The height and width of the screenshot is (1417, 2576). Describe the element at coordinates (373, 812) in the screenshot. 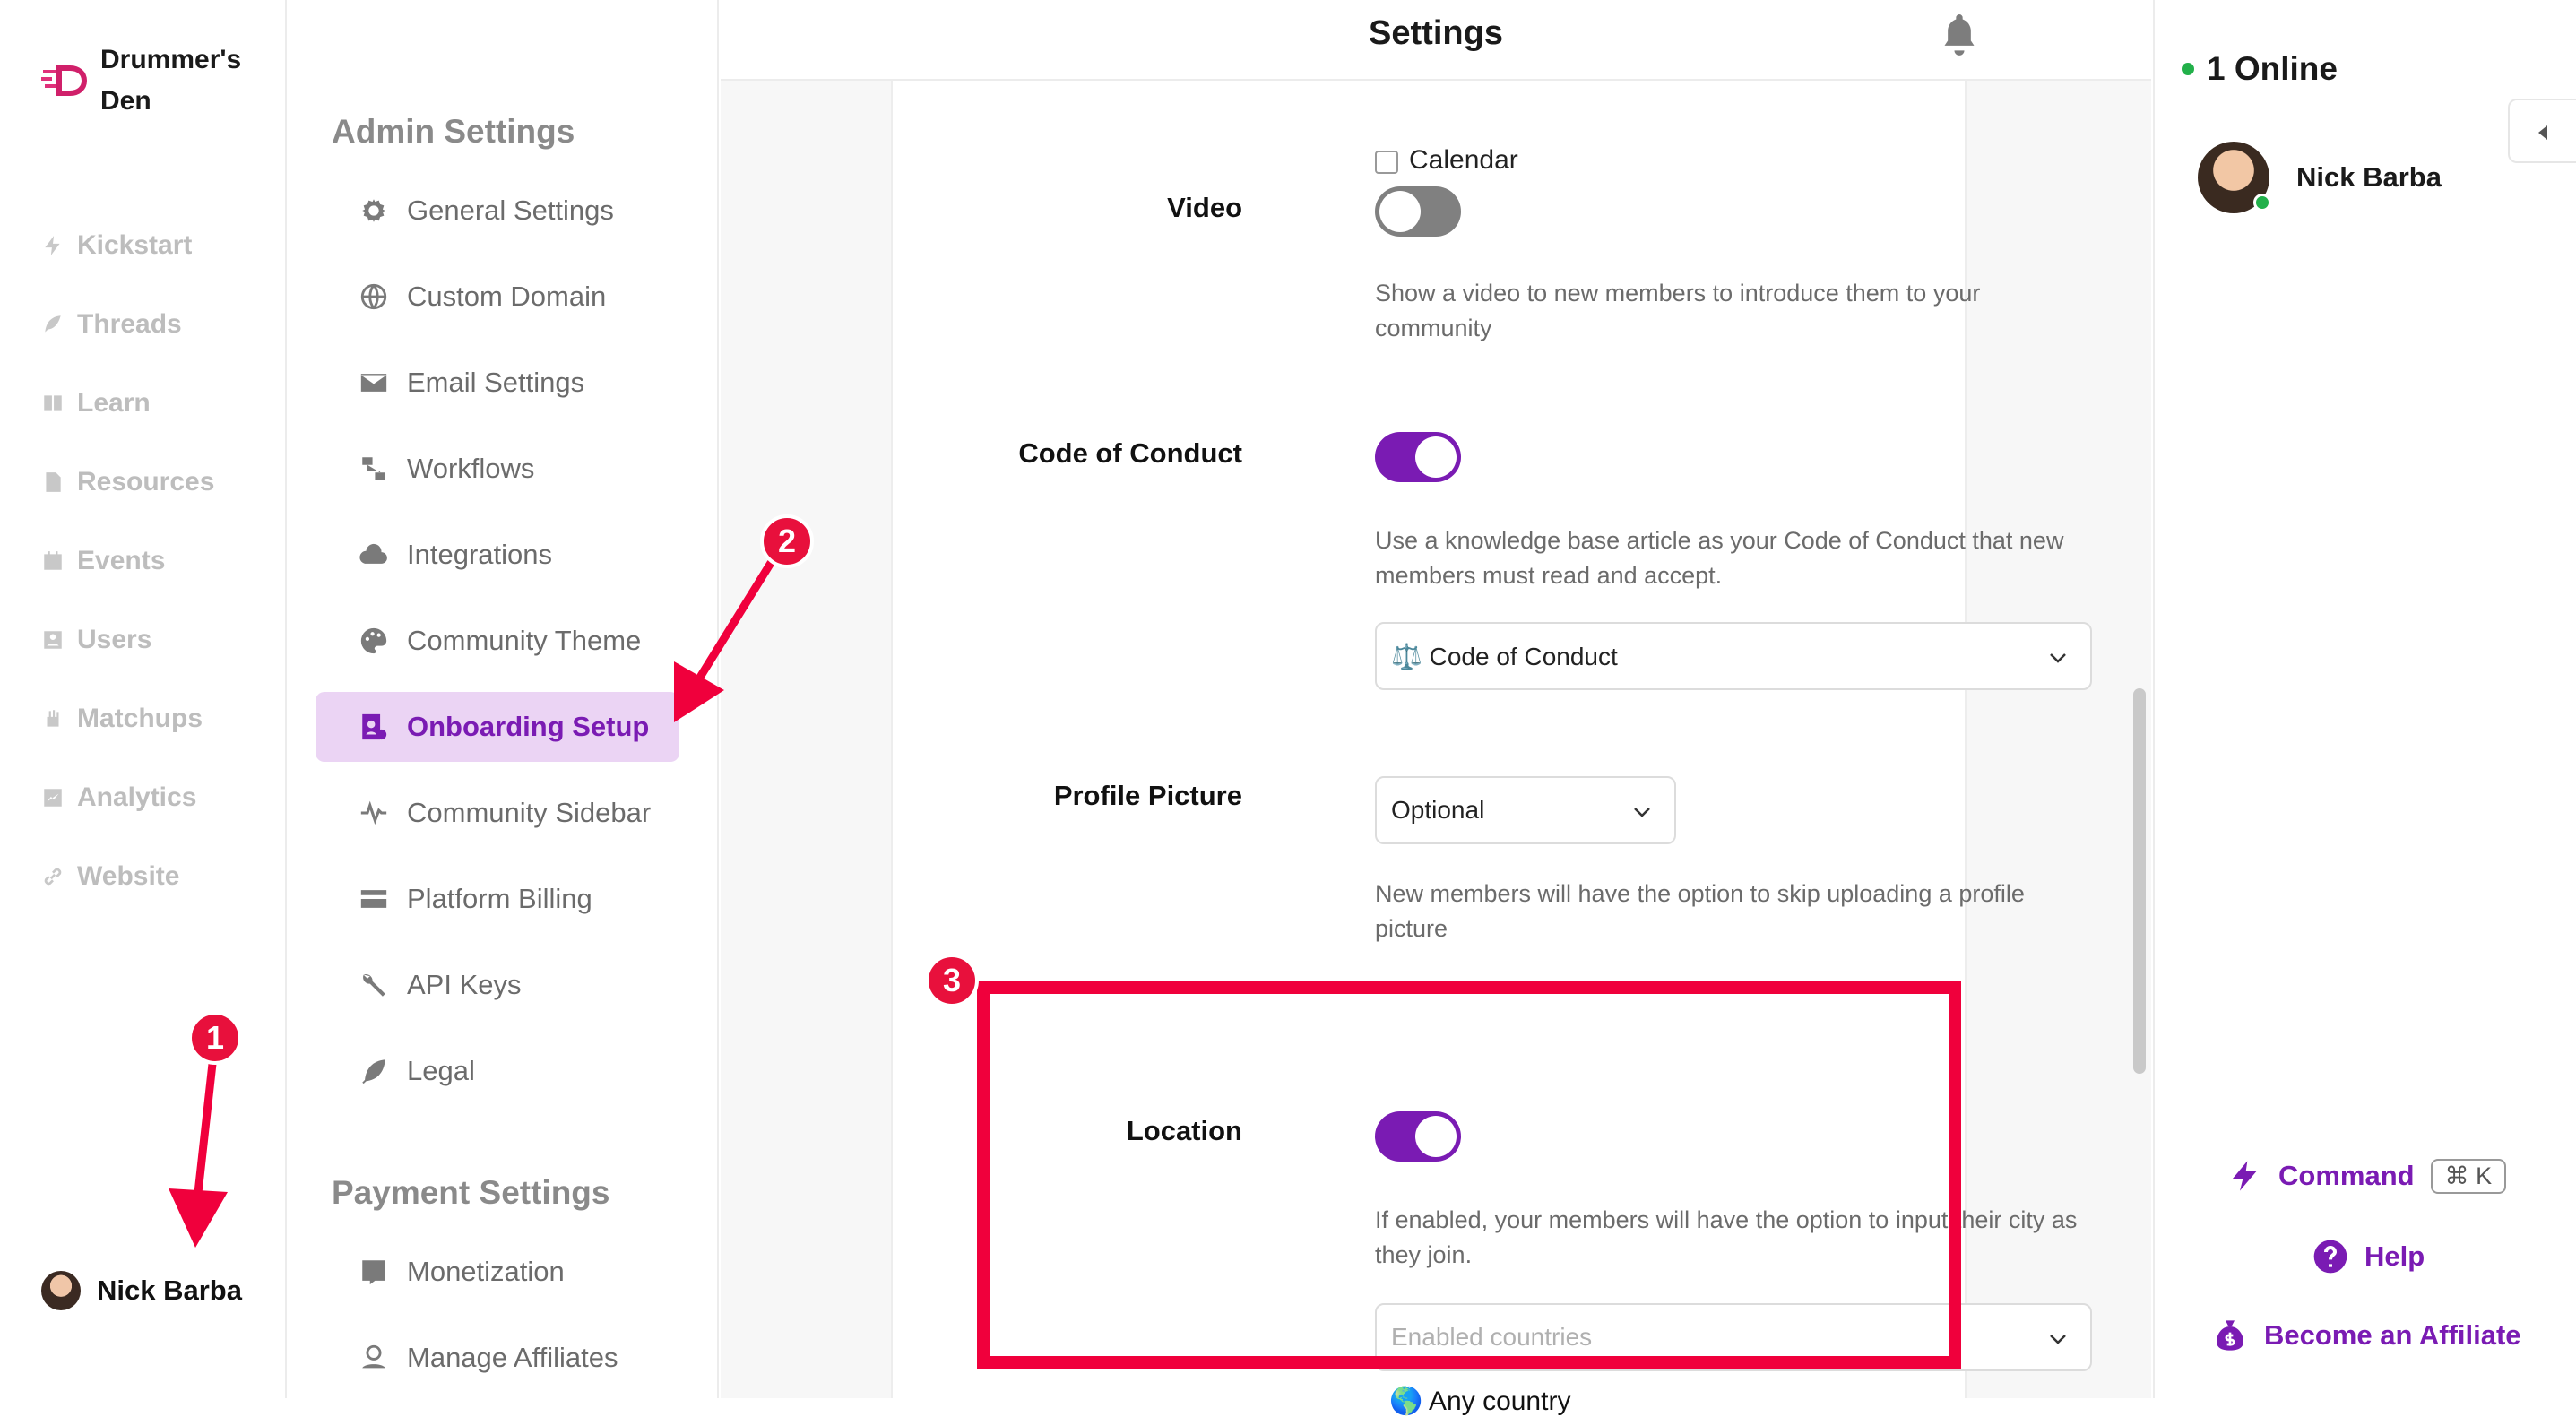

I see `pulse-icon` at that location.